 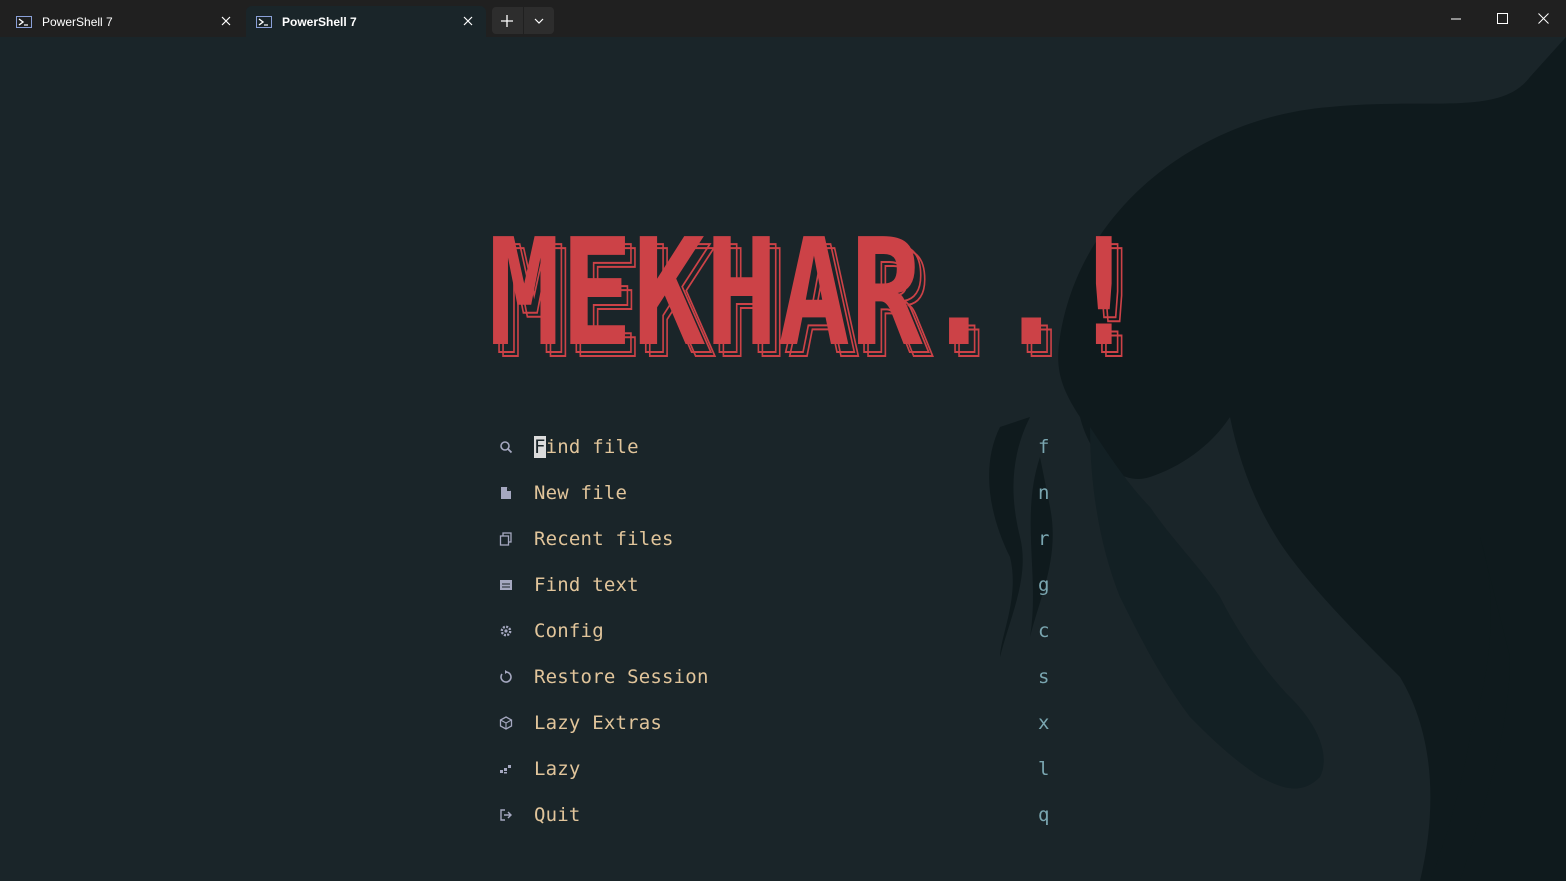 I want to click on file-icon, so click(x=506, y=493).